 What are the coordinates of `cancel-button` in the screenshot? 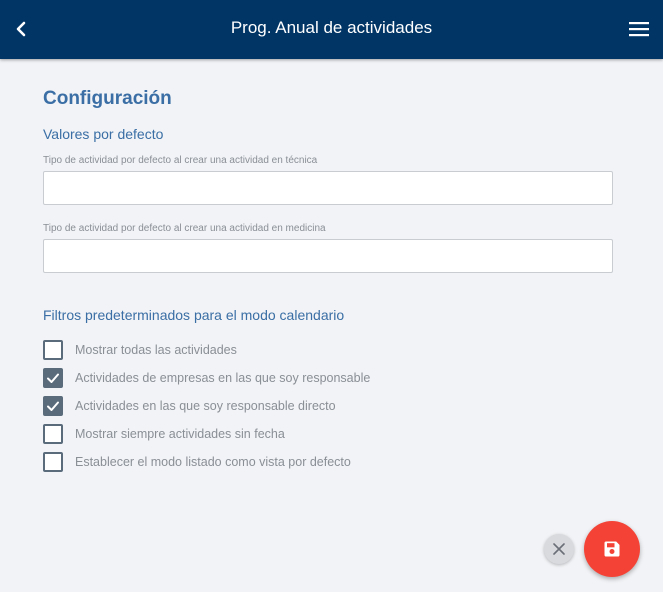 It's located at (559, 549).